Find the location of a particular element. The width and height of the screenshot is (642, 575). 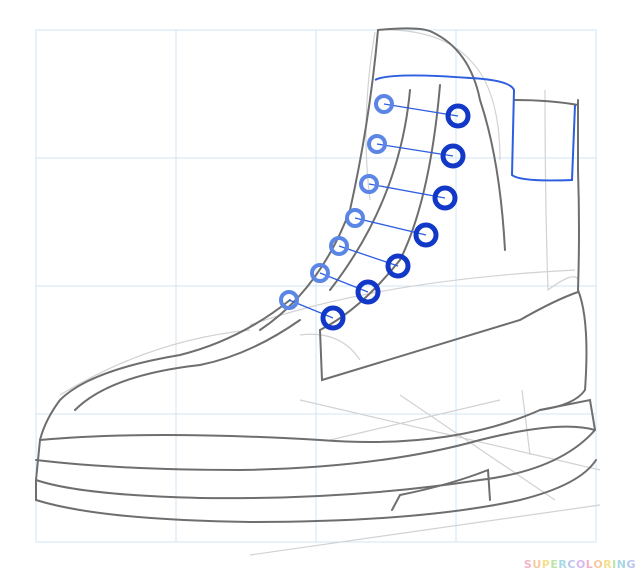

watermark-letter: G is located at coordinates (631, 564).